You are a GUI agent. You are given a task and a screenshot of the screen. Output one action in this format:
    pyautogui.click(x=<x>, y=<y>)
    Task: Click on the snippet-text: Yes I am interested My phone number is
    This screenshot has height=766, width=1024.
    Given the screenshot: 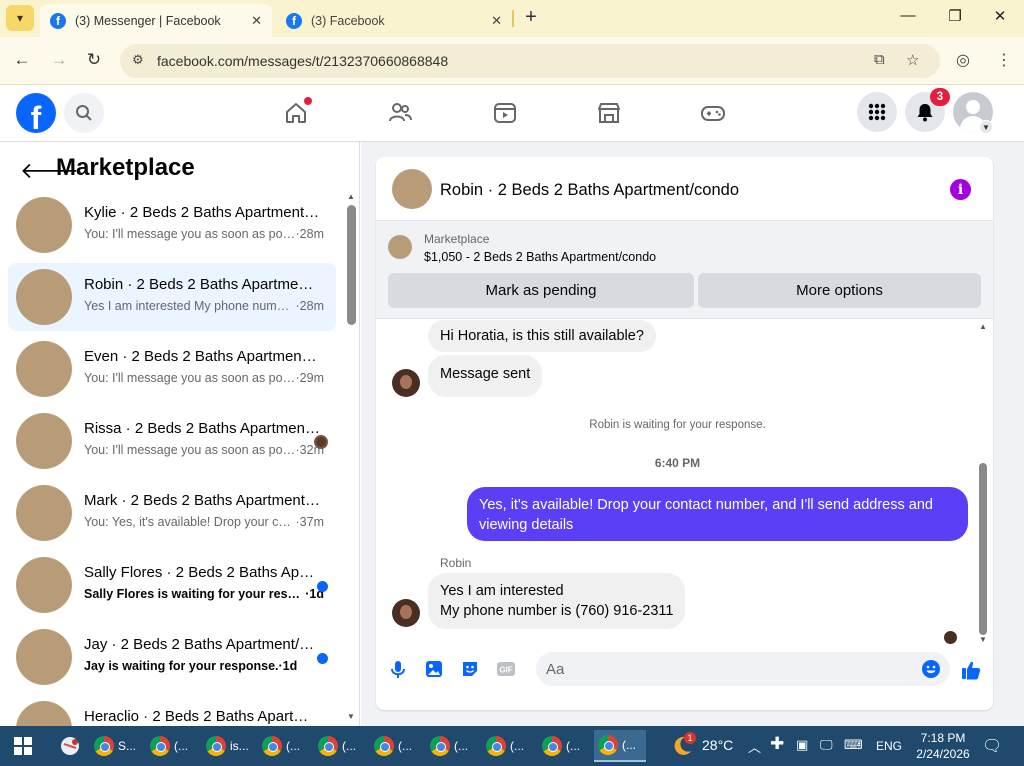 What is the action you would take?
    pyautogui.click(x=190, y=306)
    